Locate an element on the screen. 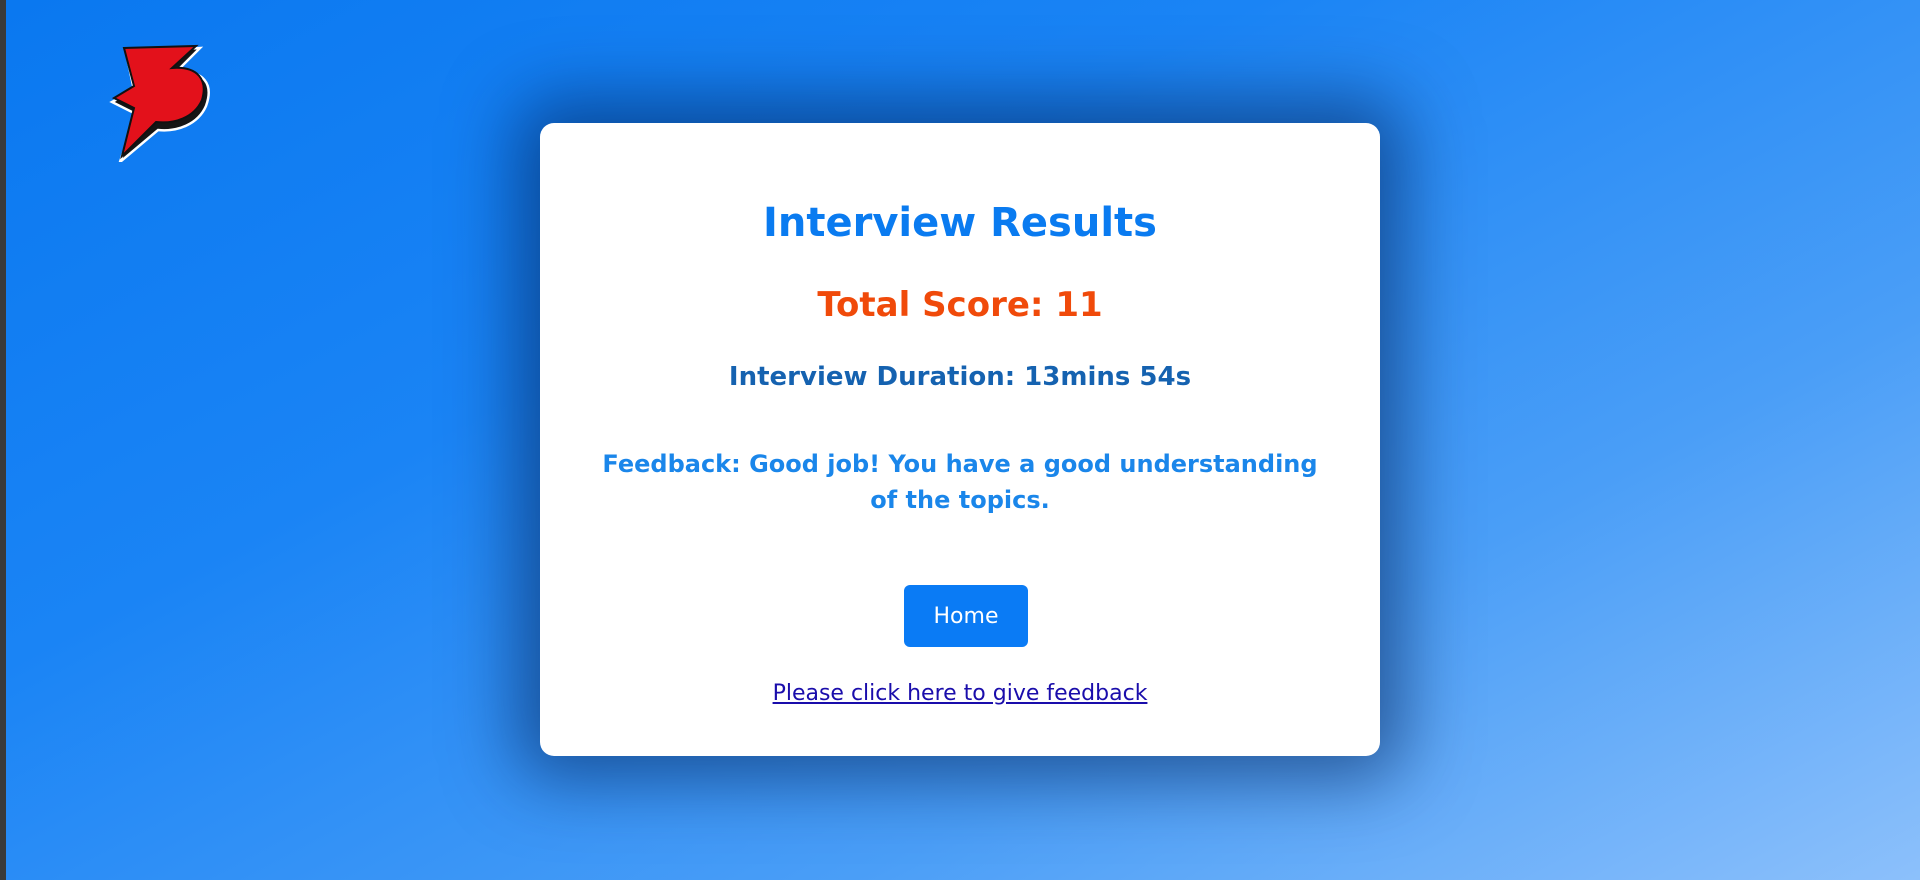 The height and width of the screenshot is (880, 1920). home-button: Home is located at coordinates (966, 616).